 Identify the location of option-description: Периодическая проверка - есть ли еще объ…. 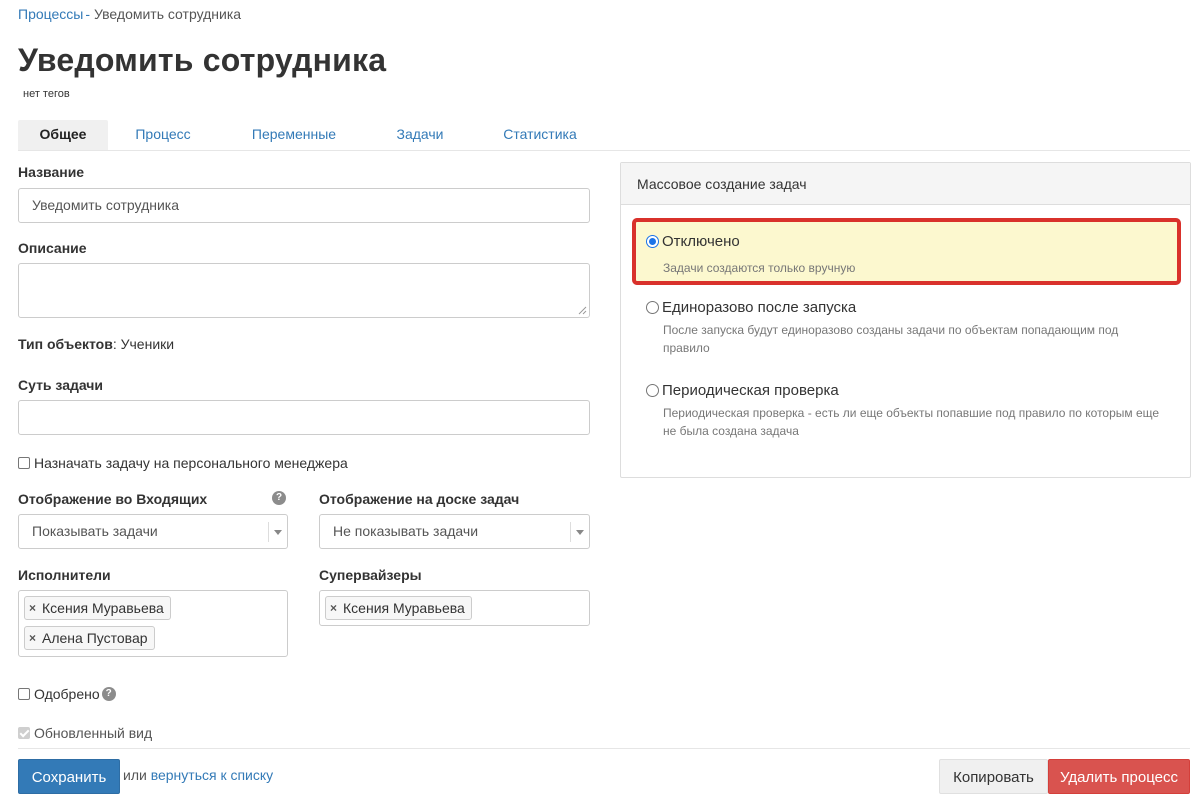
(911, 422).